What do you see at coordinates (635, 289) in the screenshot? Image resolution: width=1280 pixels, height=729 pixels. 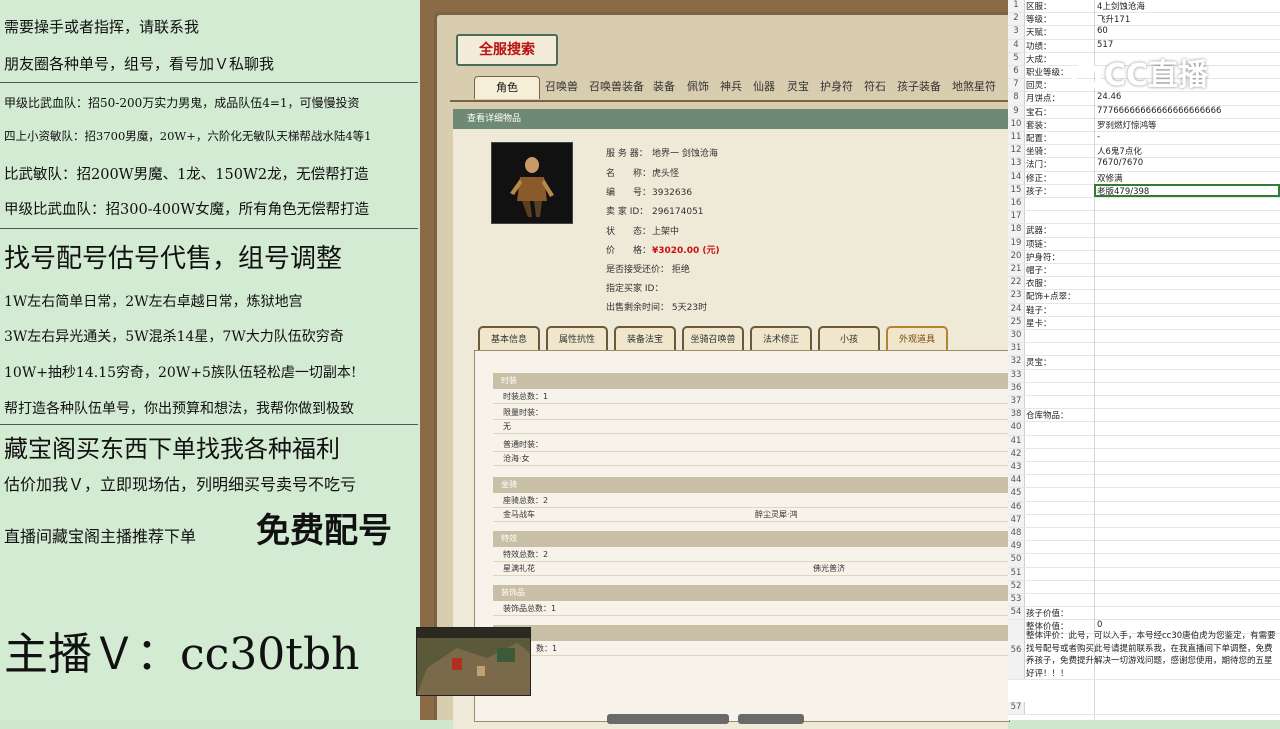 I see `info-designated-buyer: 指定买家 ID：` at bounding box center [635, 289].